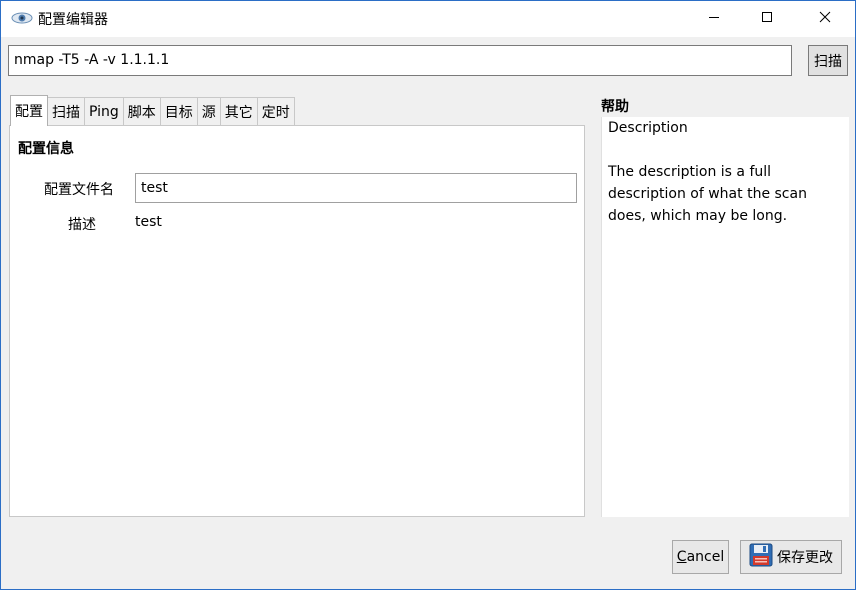 This screenshot has height=590, width=856. I want to click on description-field: test, so click(148, 222).